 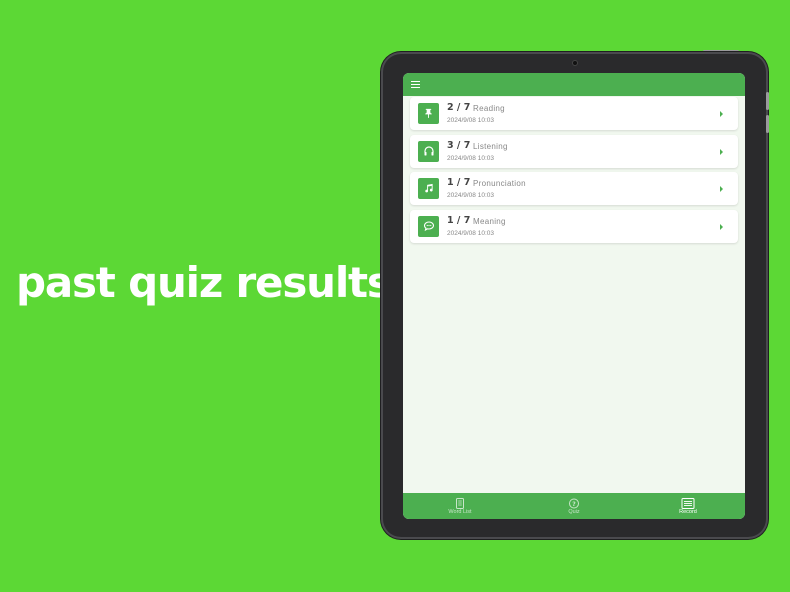 What do you see at coordinates (688, 506) in the screenshot?
I see `tab-record: Record` at bounding box center [688, 506].